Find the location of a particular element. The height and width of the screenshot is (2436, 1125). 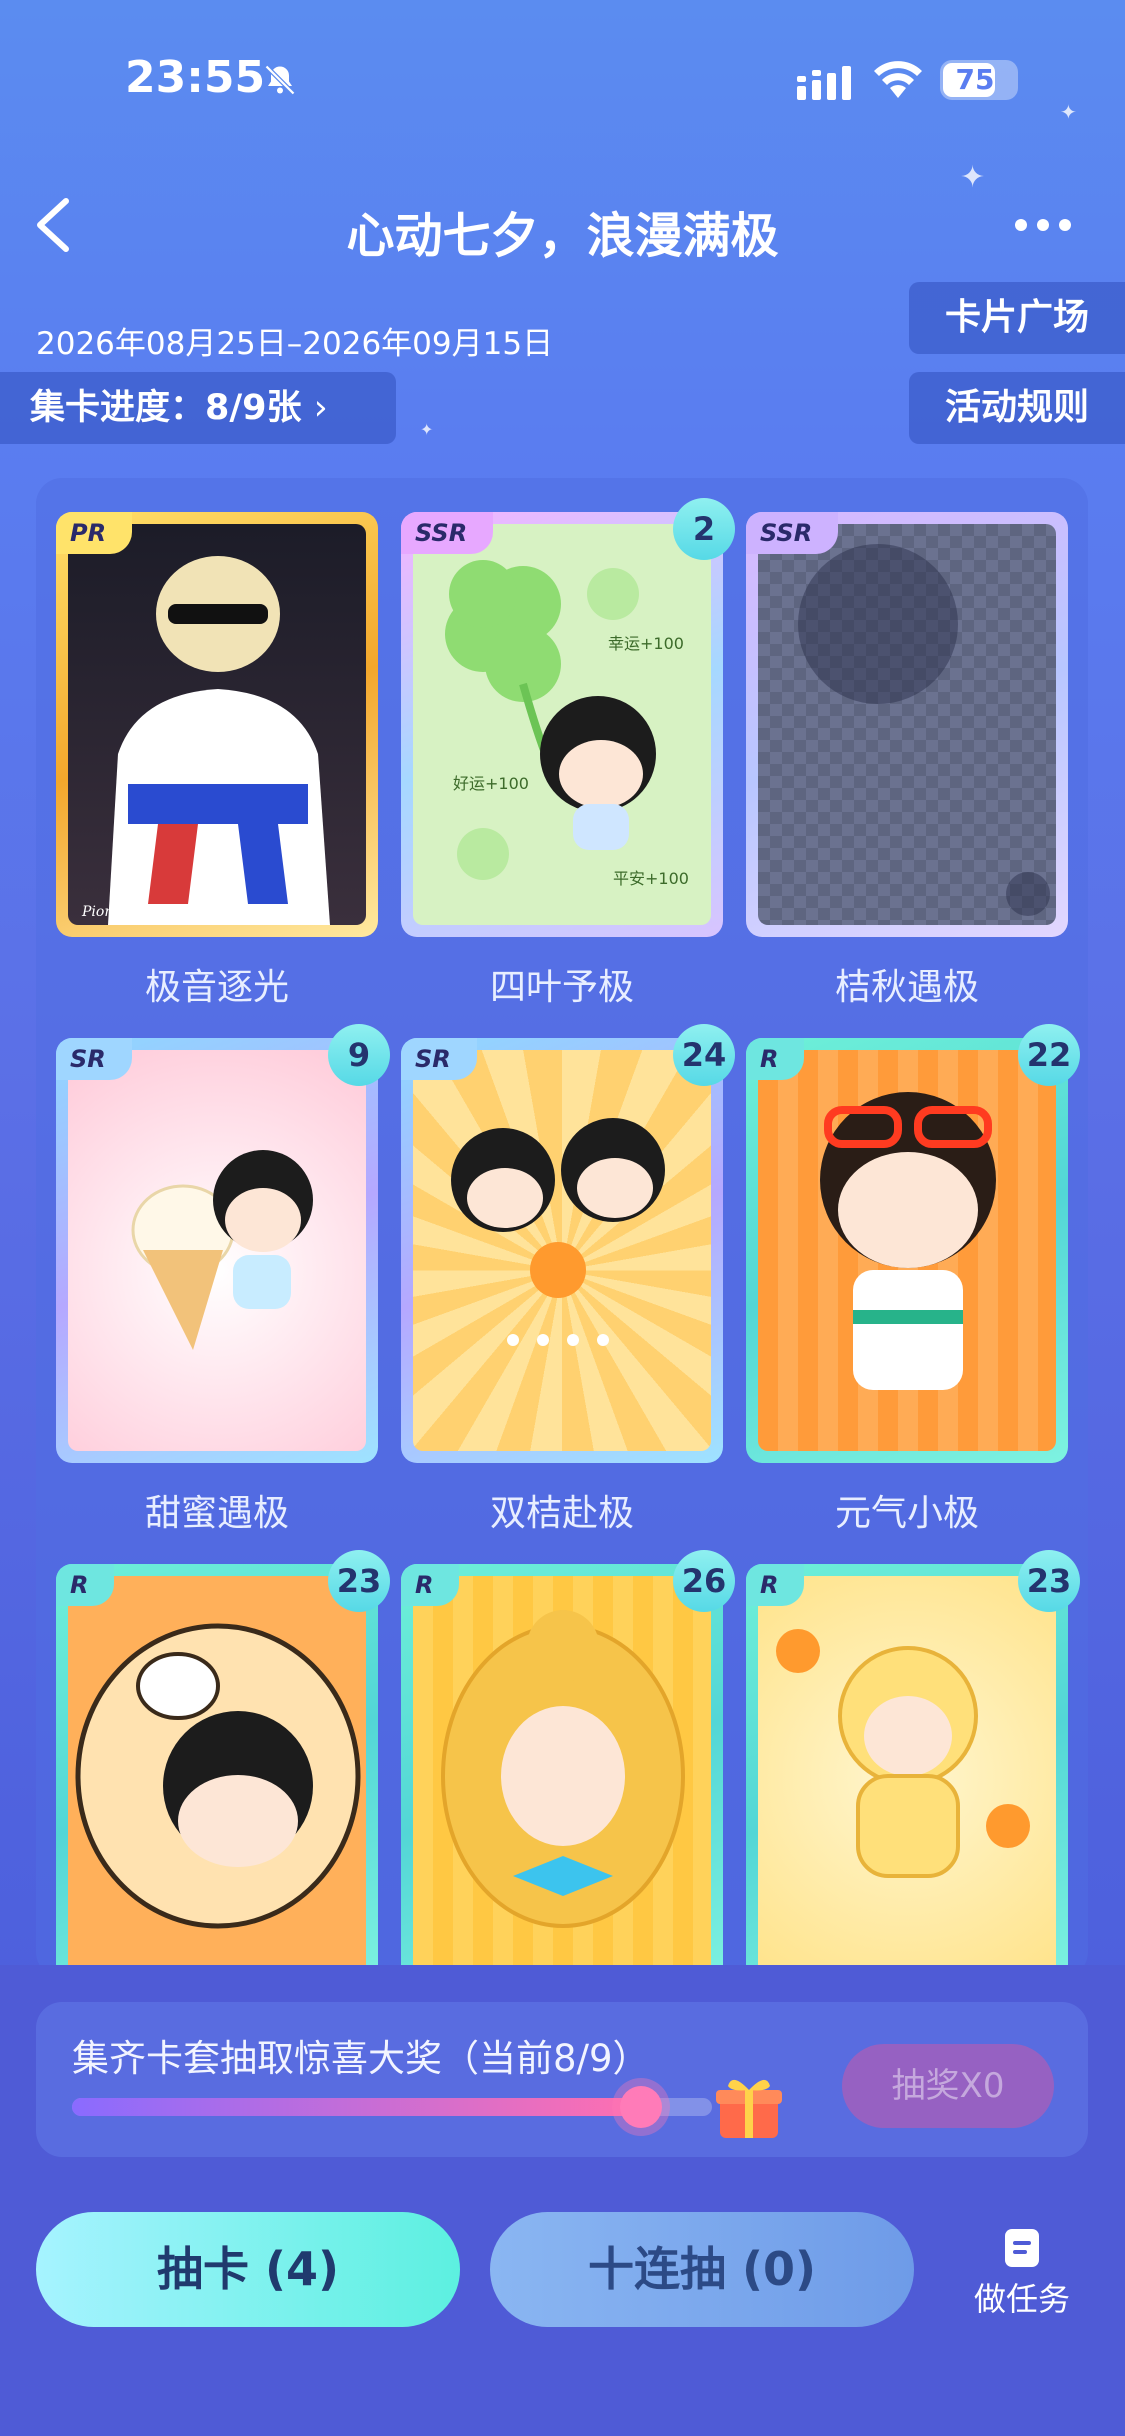

card-count-badge: 2 is located at coordinates (704, 529).